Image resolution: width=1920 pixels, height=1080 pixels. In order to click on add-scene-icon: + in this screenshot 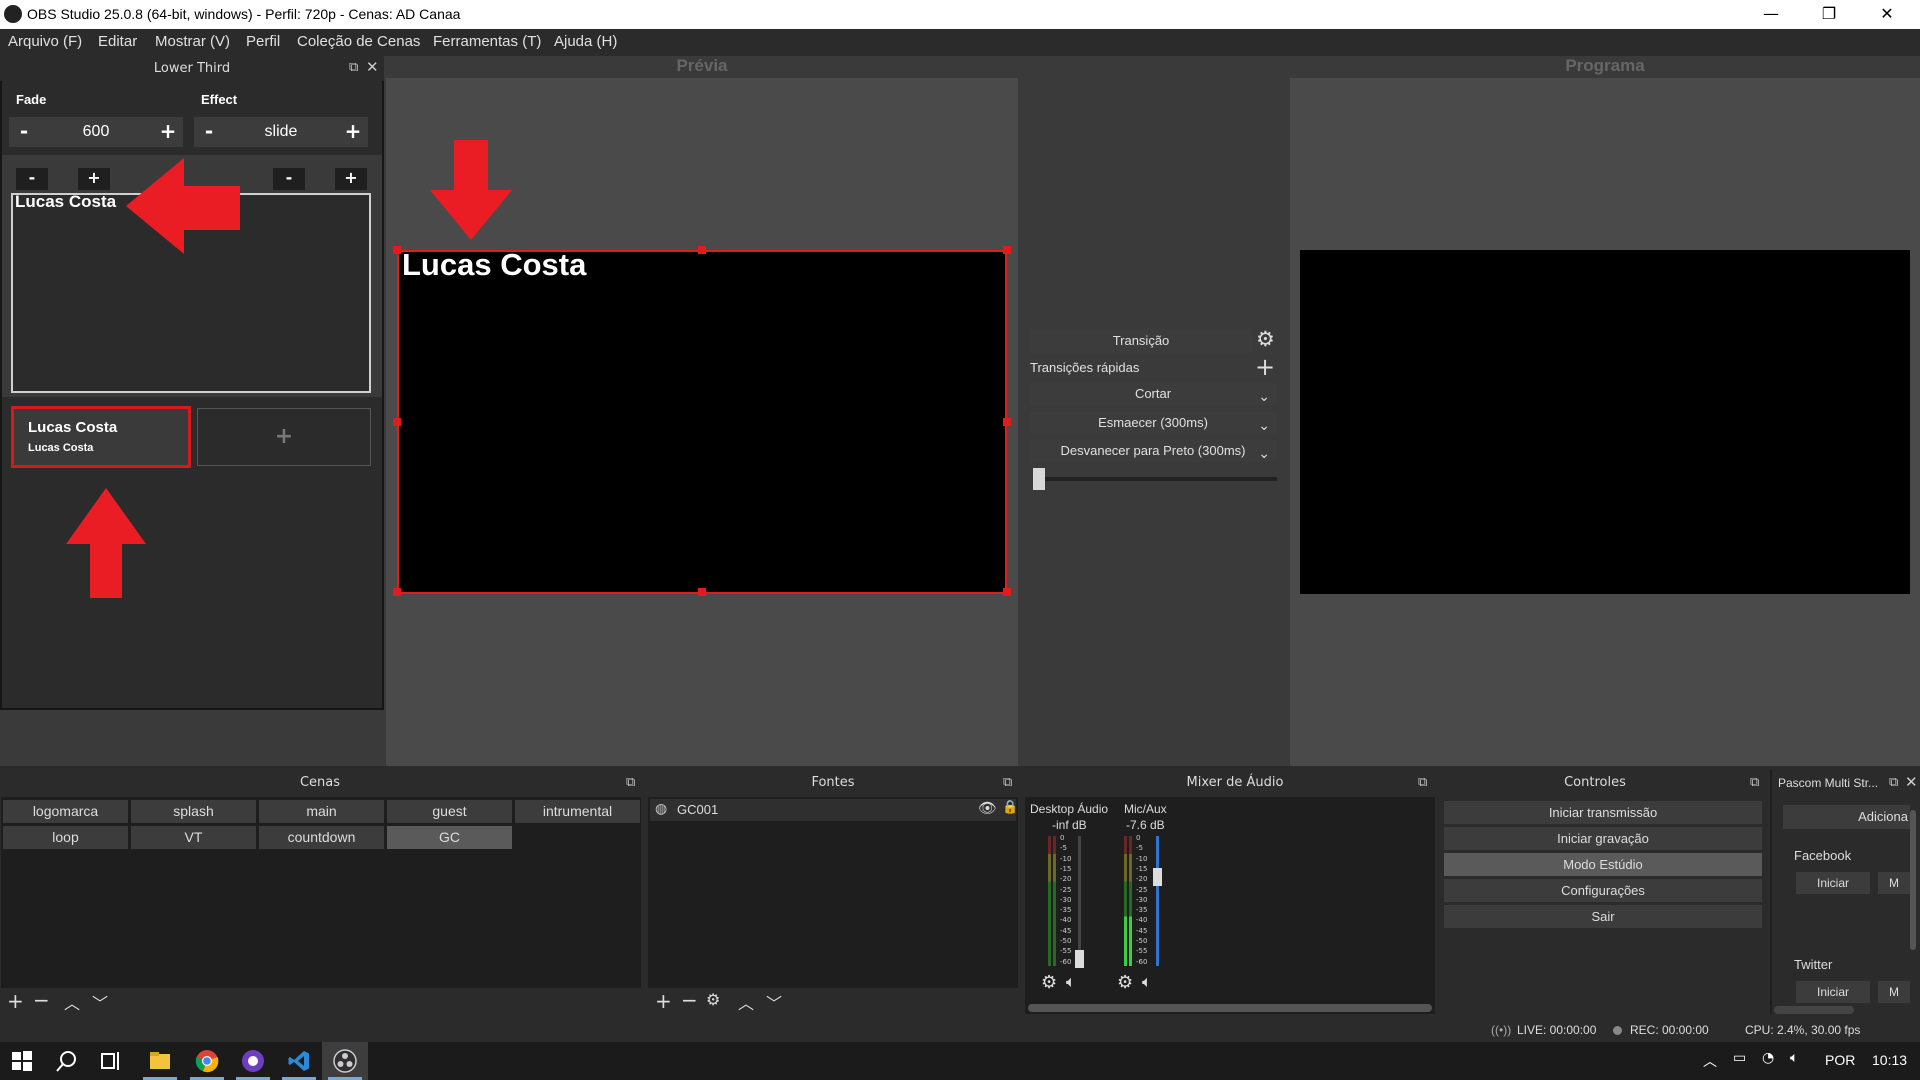, I will do `click(15, 1001)`.